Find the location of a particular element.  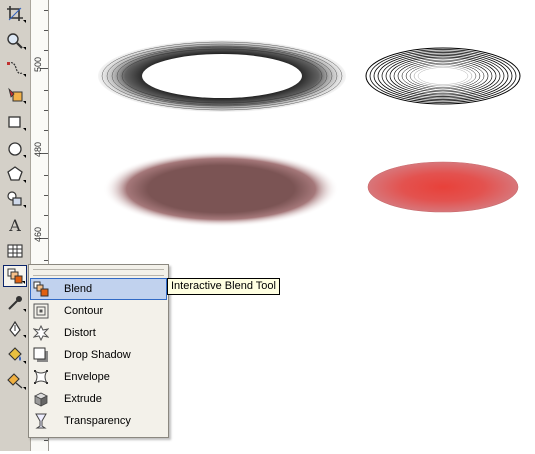

flyout-item-label: Blend is located at coordinates (78, 289).